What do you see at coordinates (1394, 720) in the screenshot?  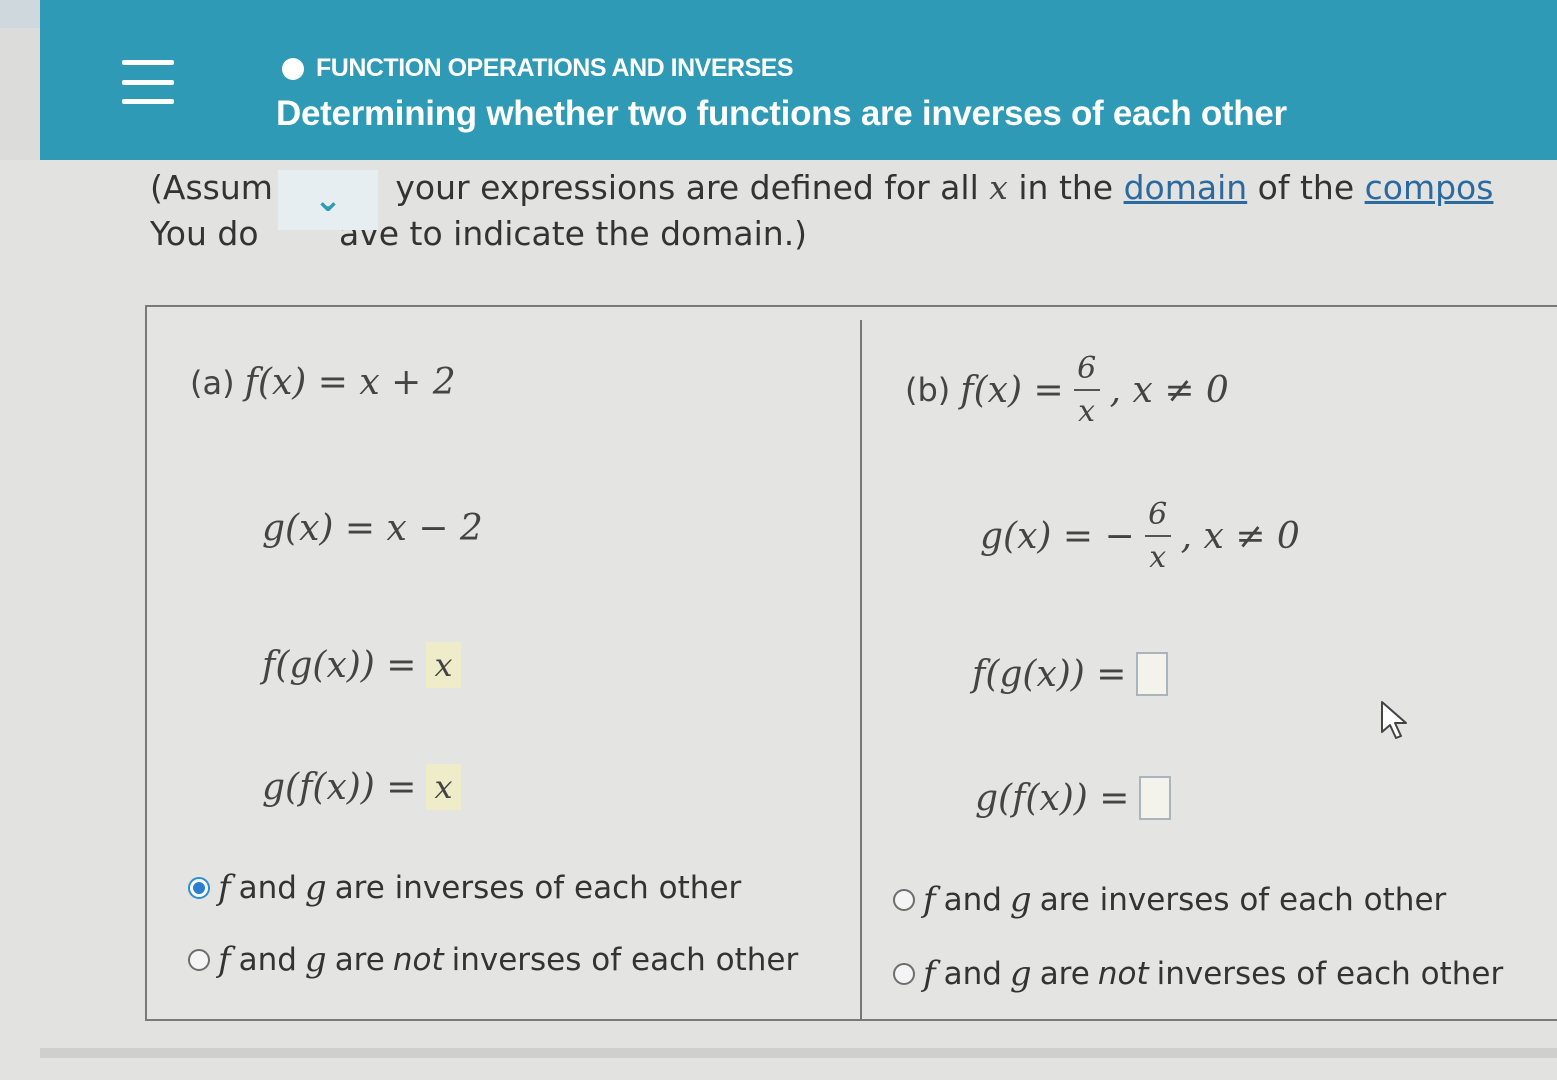 I see `mouse-cursor-icon` at bounding box center [1394, 720].